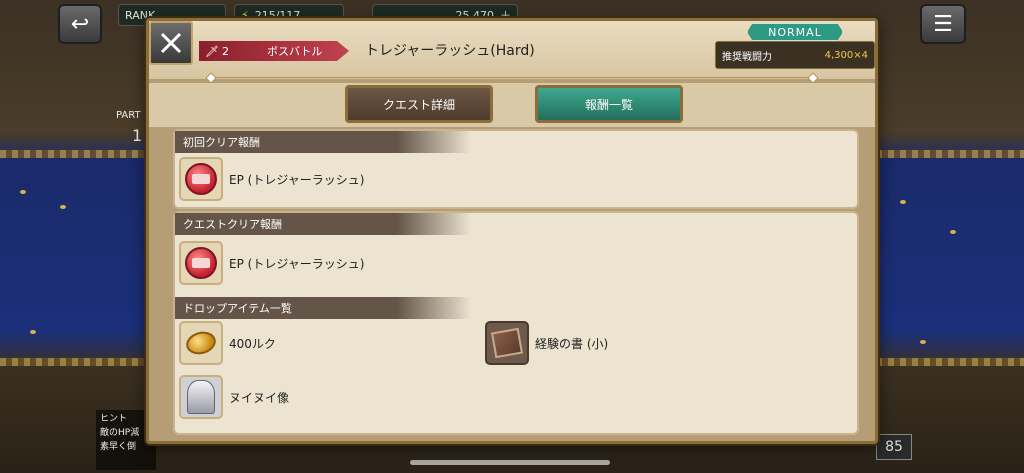  What do you see at coordinates (137, 135) in the screenshot?
I see `party-number: 1` at bounding box center [137, 135].